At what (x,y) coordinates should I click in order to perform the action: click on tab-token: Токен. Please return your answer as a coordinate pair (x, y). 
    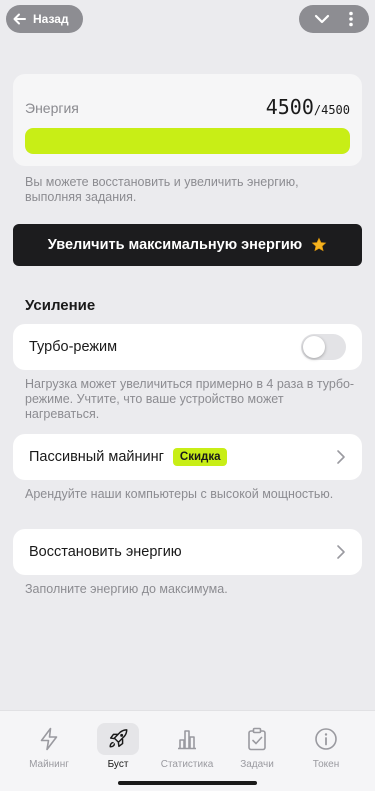
    Looking at the image, I should click on (326, 746).